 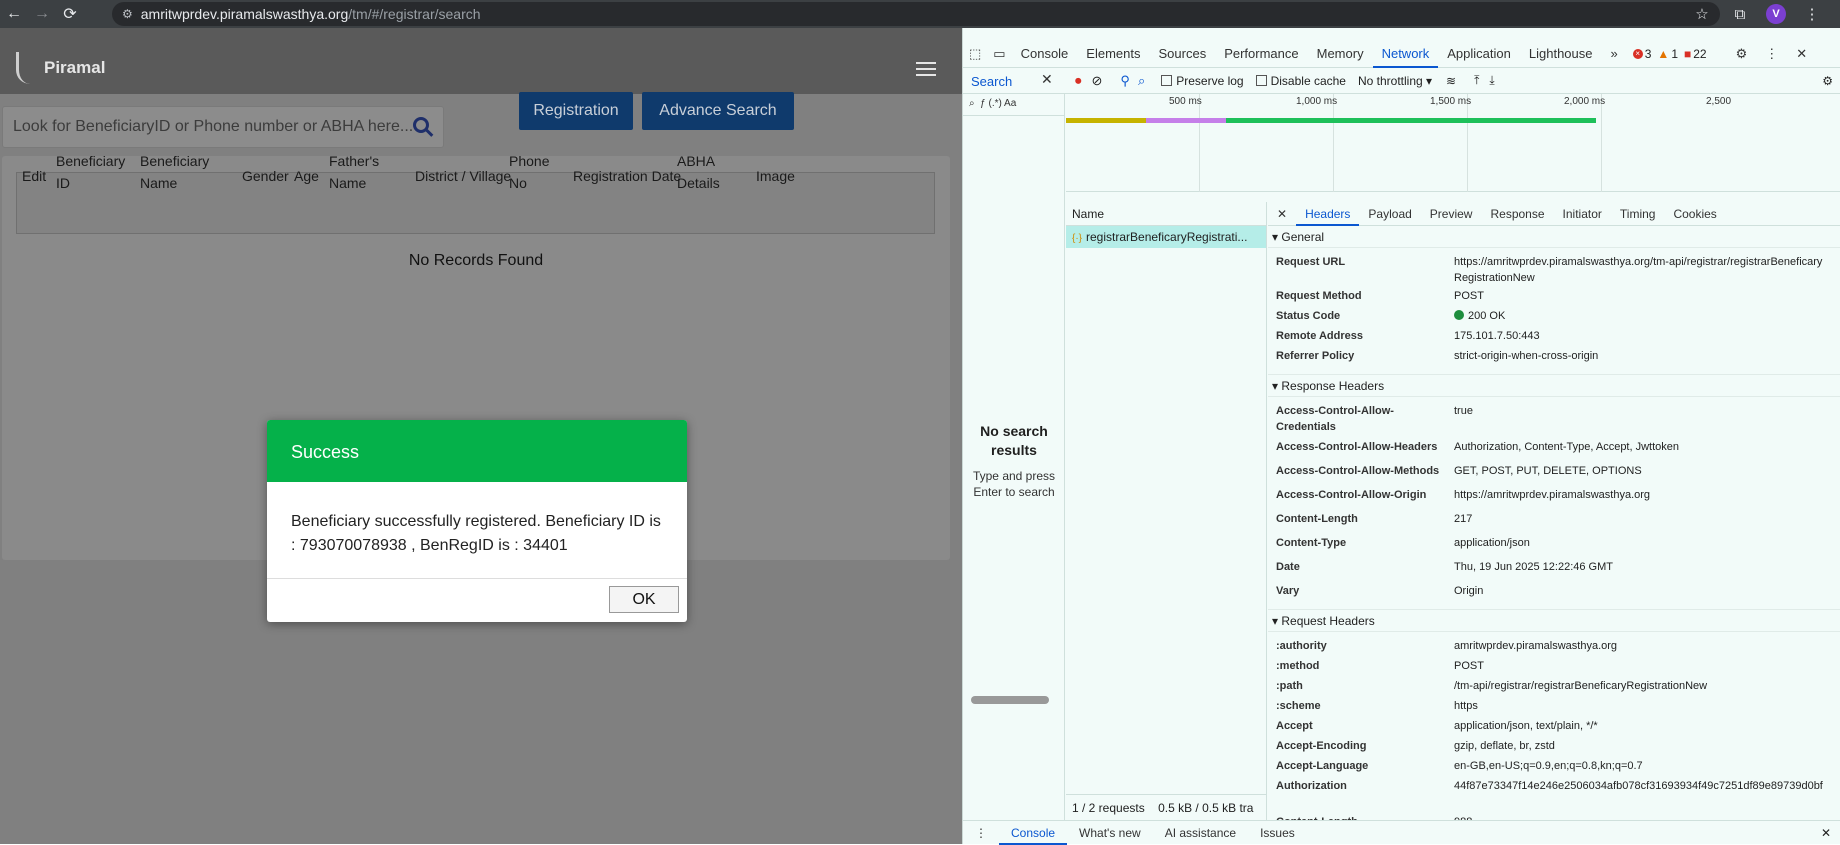 What do you see at coordinates (1078, 81) in the screenshot?
I see `record-stop-icon: ⏺` at bounding box center [1078, 81].